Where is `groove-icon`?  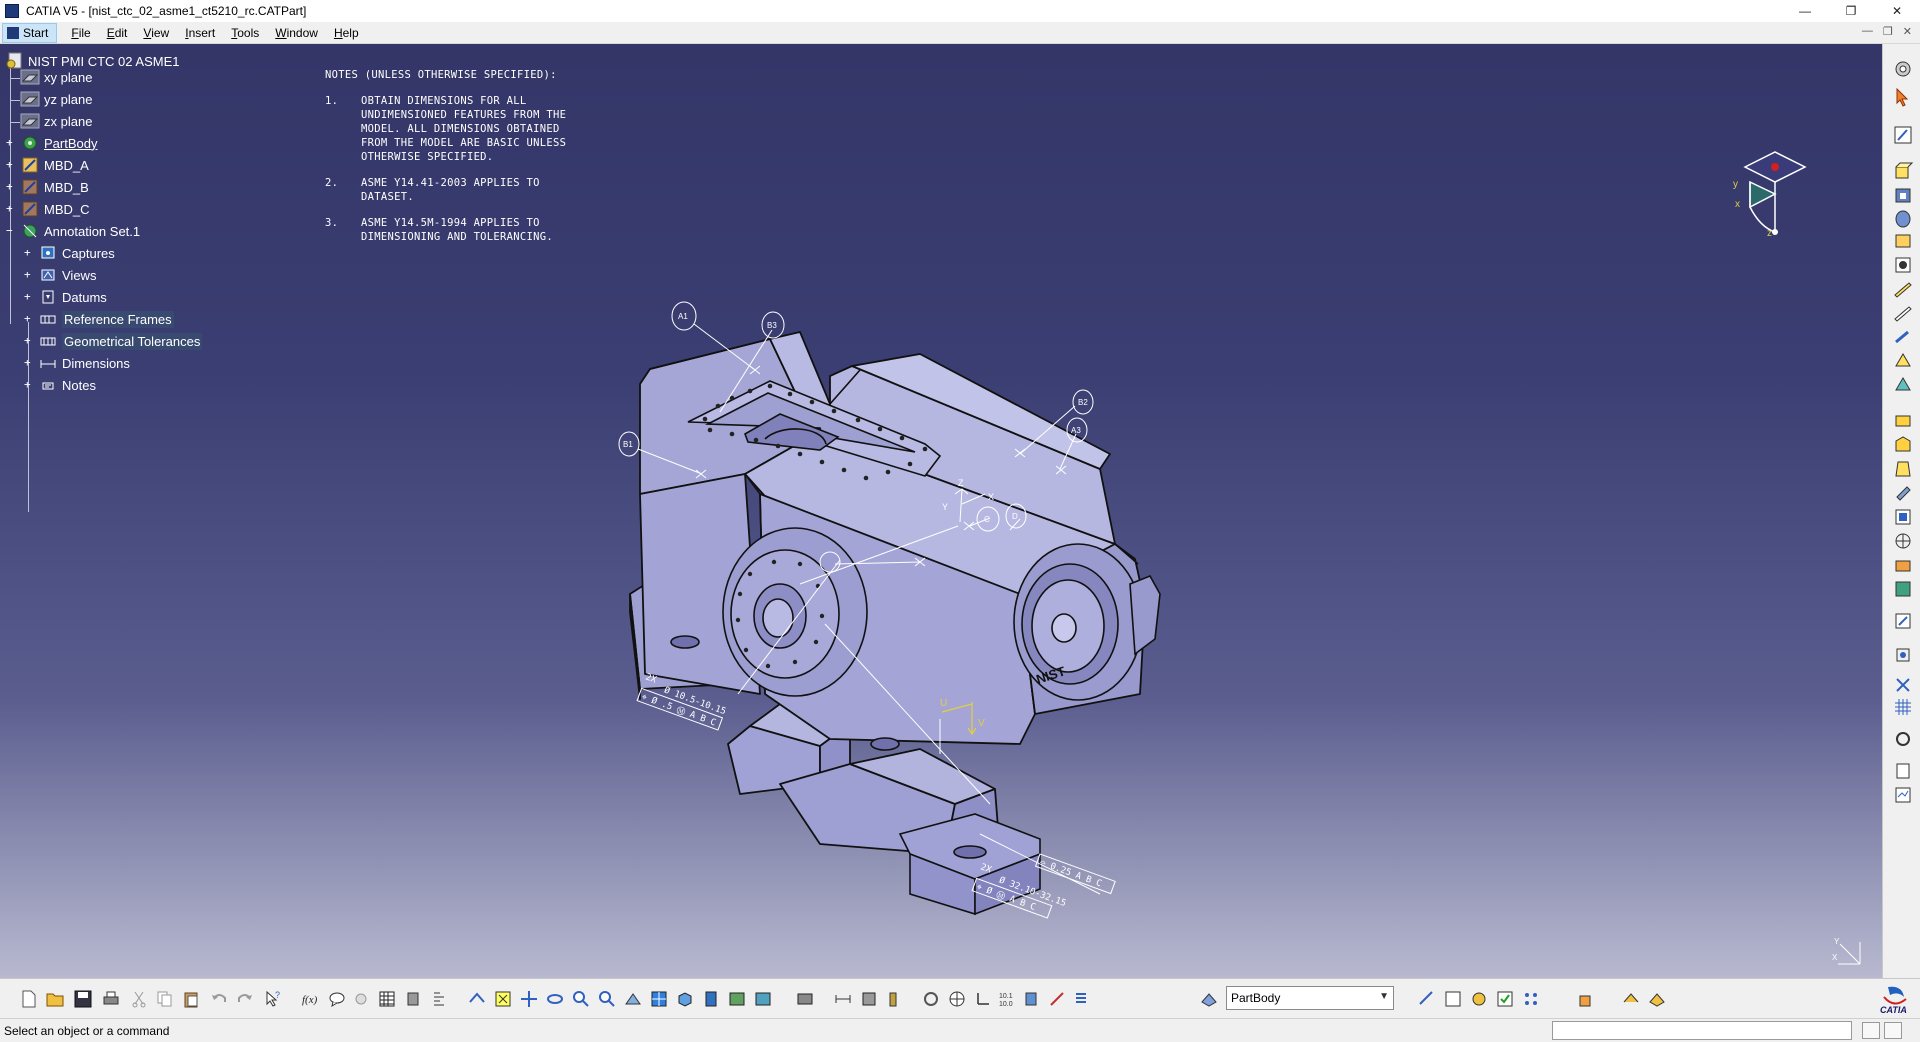 groove-icon is located at coordinates (1903, 241).